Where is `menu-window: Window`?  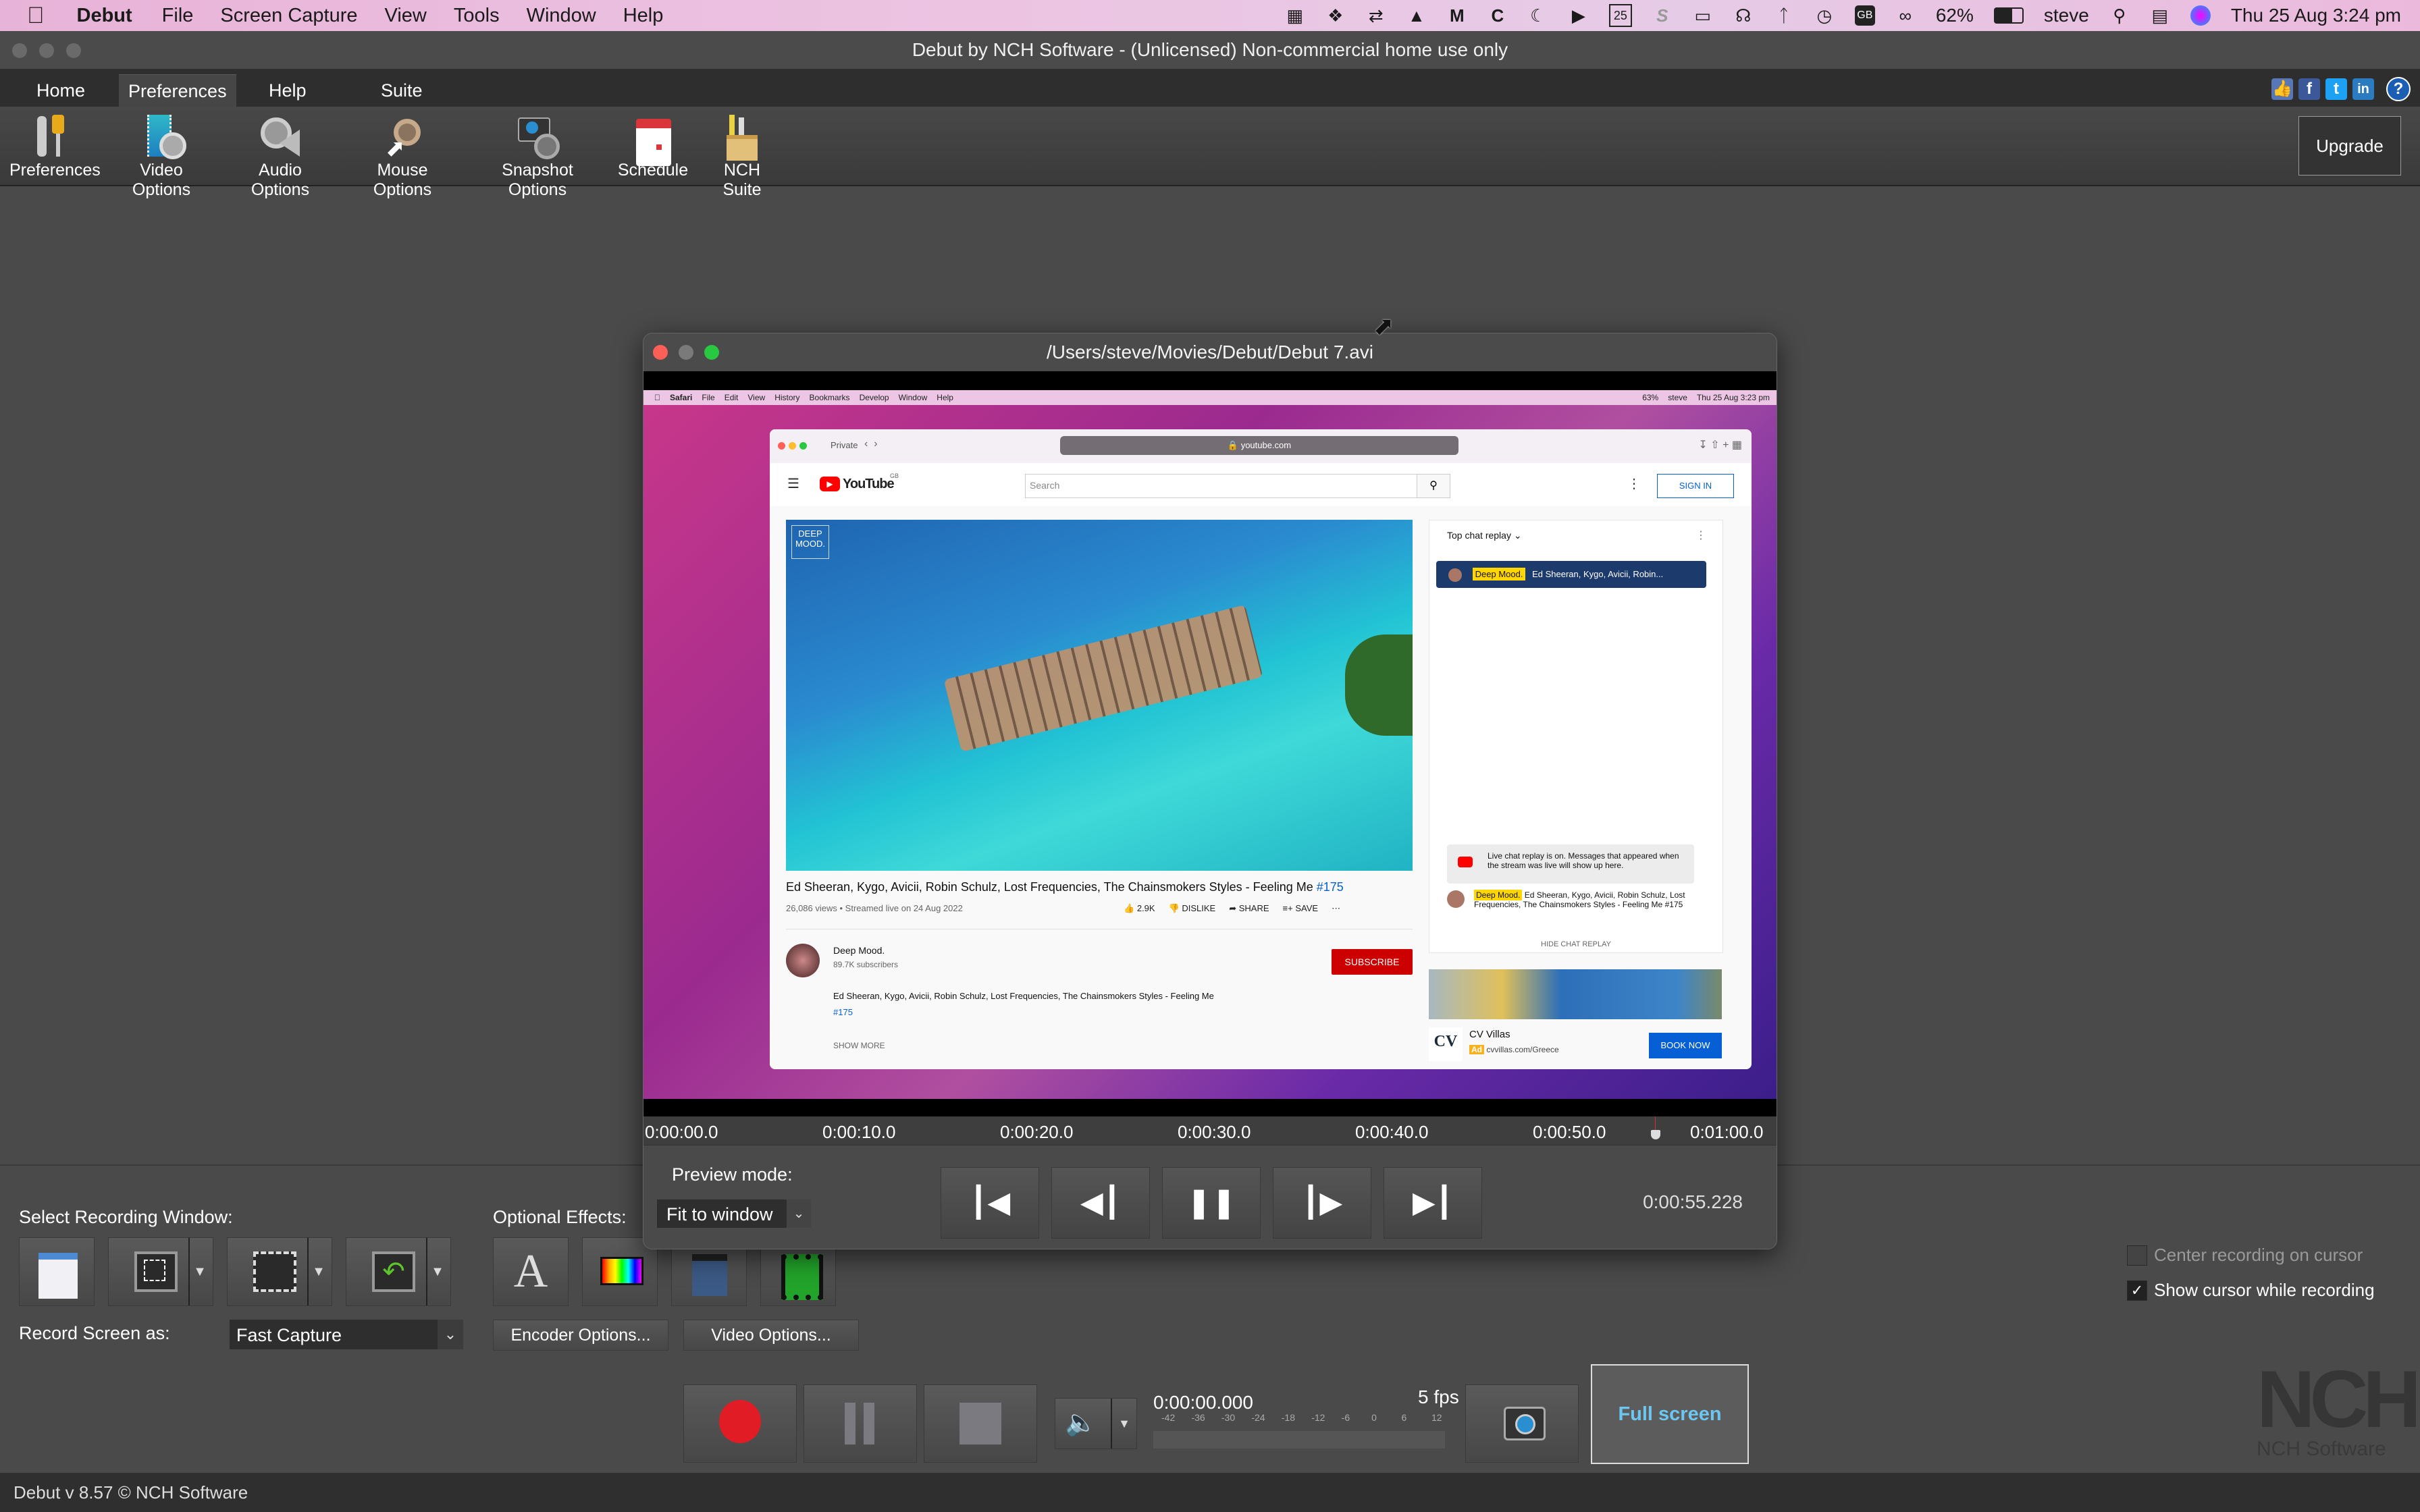
menu-window: Window is located at coordinates (561, 16).